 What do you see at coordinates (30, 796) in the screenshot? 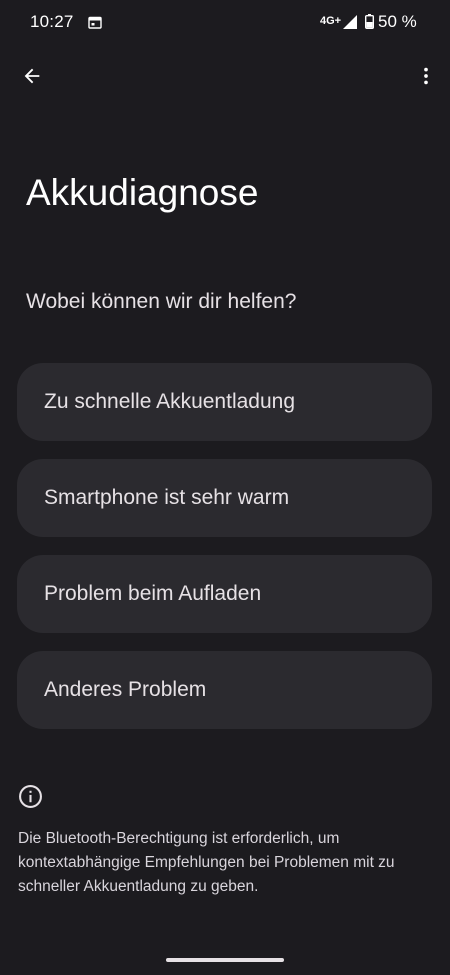
I see `info-icon` at bounding box center [30, 796].